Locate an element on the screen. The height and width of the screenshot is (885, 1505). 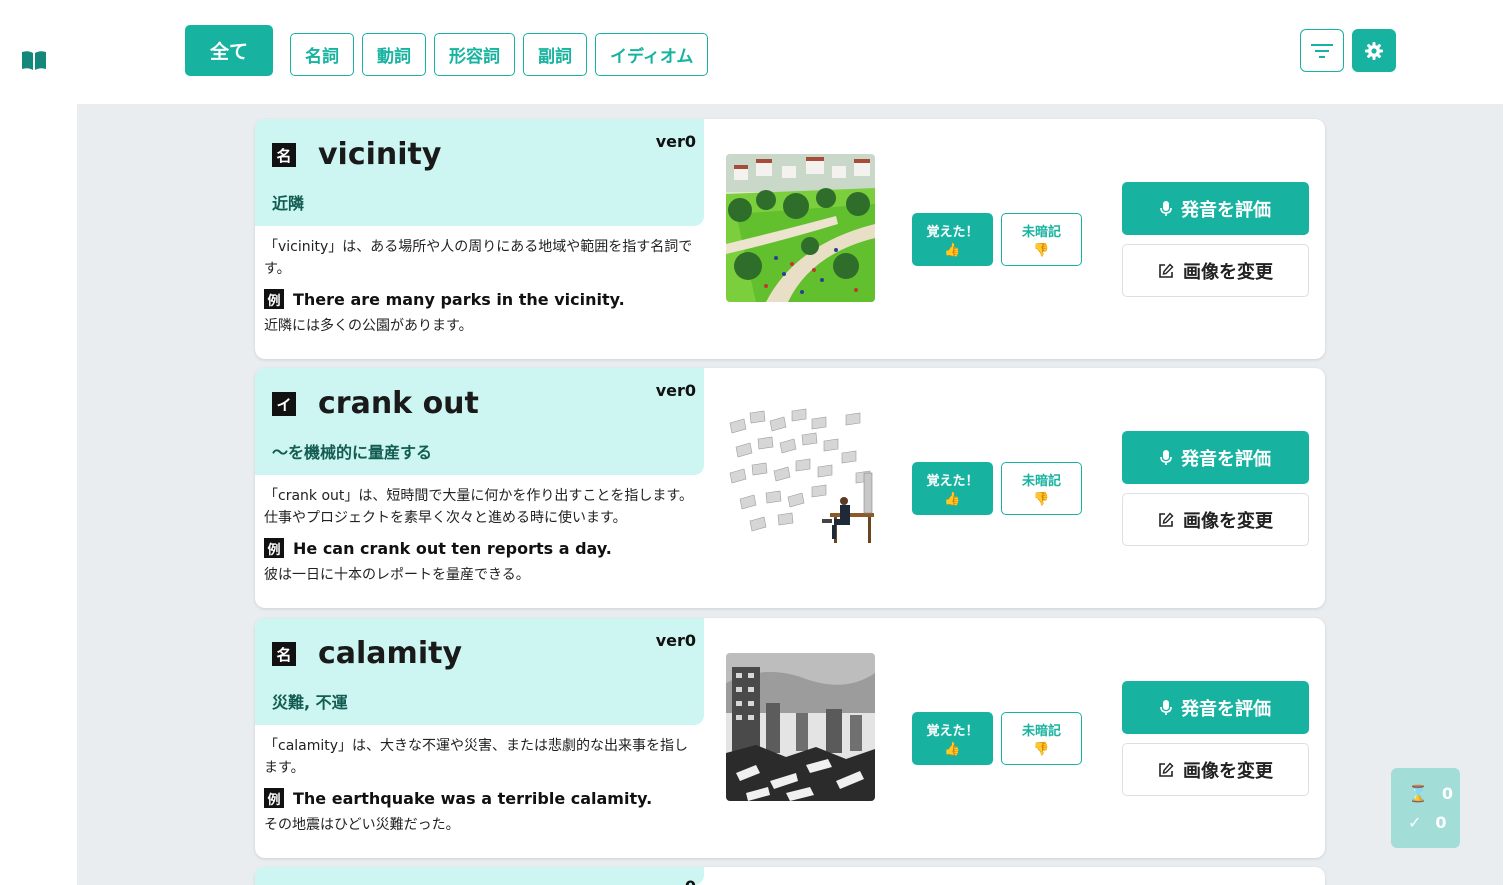
progress-counter: ⌛ 0 ✓ 0 is located at coordinates (1425, 808).